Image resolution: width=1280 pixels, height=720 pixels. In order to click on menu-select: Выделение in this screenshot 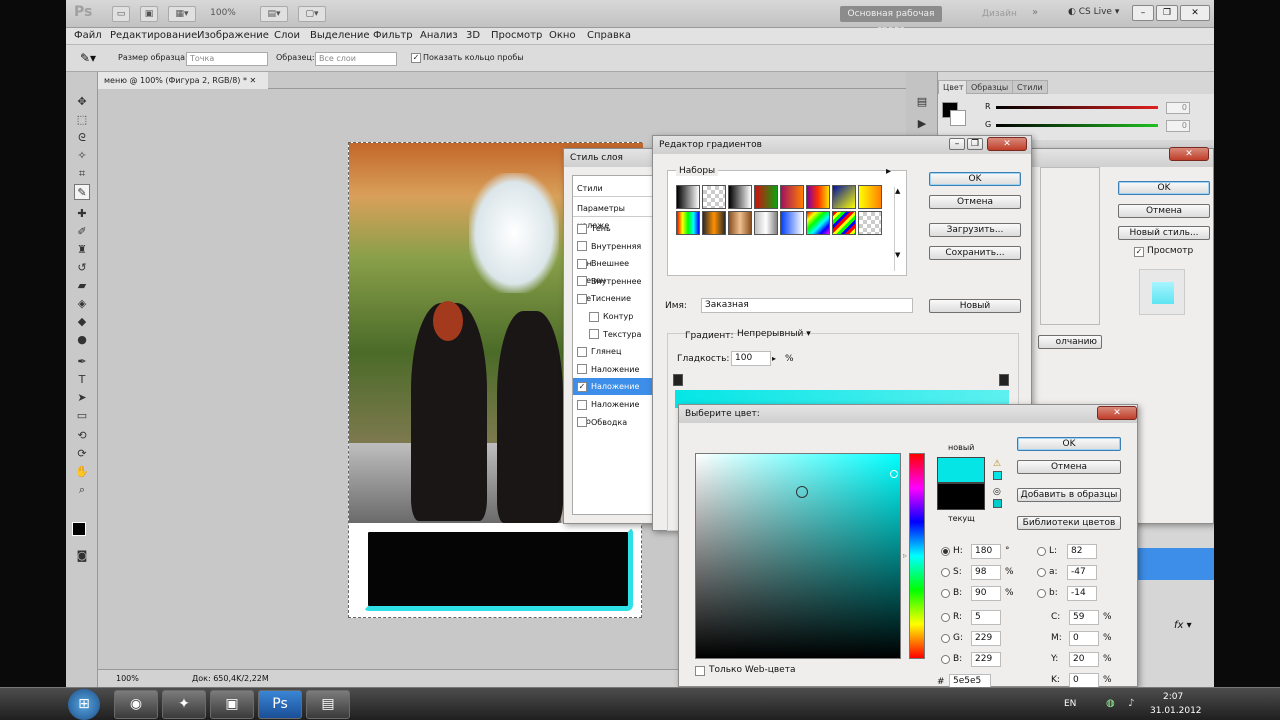, I will do `click(340, 35)`.